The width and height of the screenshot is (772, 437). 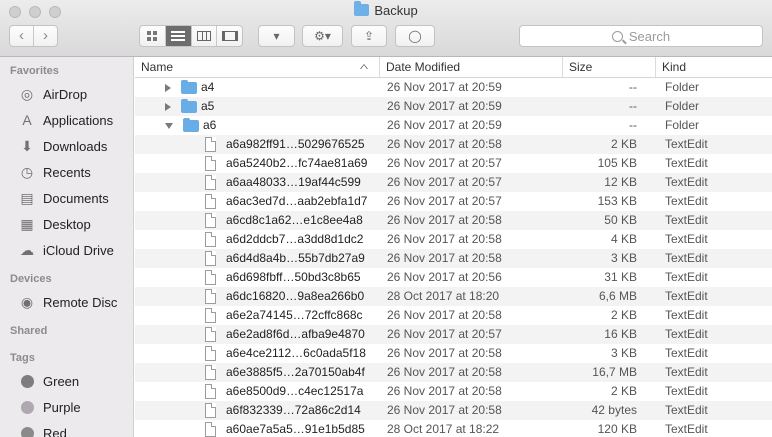 I want to click on sidebar-tag-red: Red, so click(x=66, y=428).